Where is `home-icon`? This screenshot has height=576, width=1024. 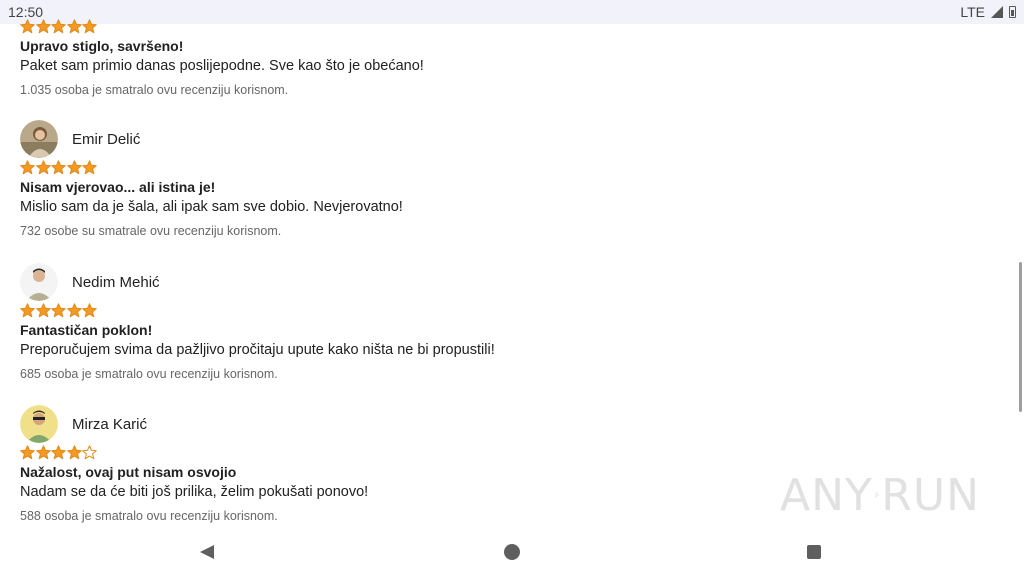
home-icon is located at coordinates (512, 552).